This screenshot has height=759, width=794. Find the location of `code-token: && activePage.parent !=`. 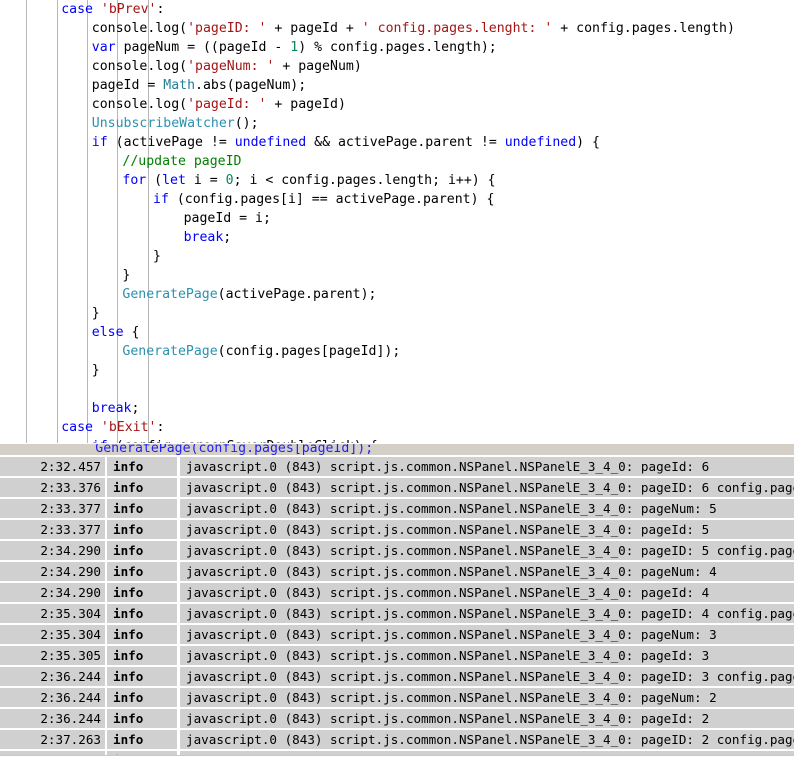

code-token: && activePage.parent != is located at coordinates (405, 142).